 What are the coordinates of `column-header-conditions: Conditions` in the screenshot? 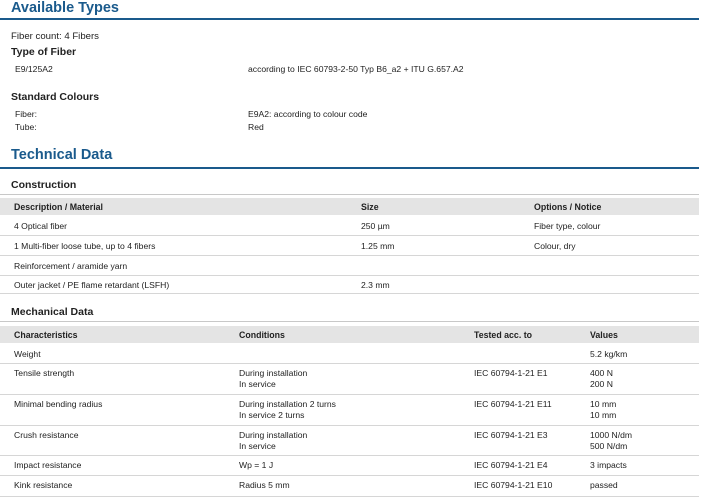 It's located at (262, 335).